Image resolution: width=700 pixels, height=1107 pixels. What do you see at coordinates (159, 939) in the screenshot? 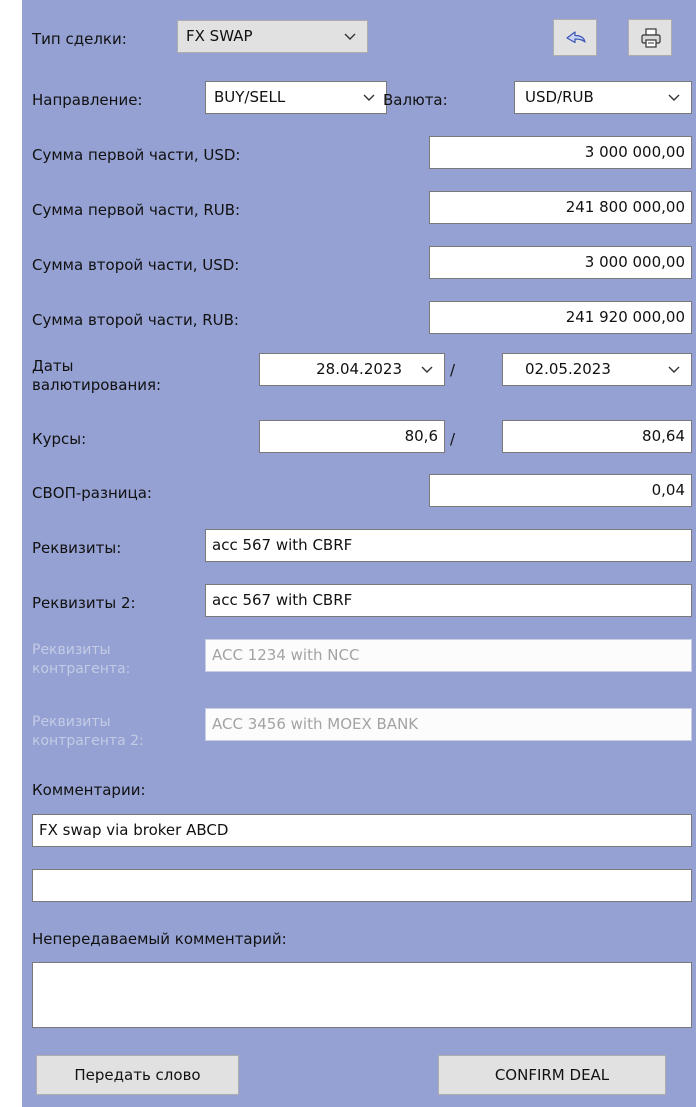
I see `private-comment-label: Непередаваемый комментарий:` at bounding box center [159, 939].